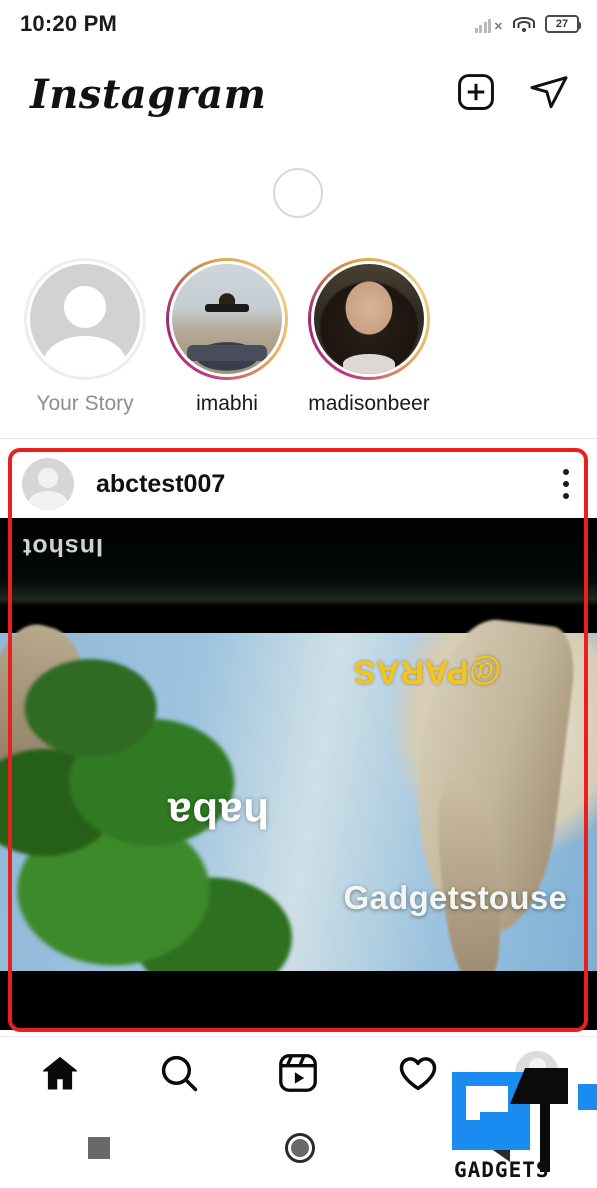 The height and width of the screenshot is (1188, 597). What do you see at coordinates (218, 813) in the screenshot?
I see `video-caption-text: haba` at bounding box center [218, 813].